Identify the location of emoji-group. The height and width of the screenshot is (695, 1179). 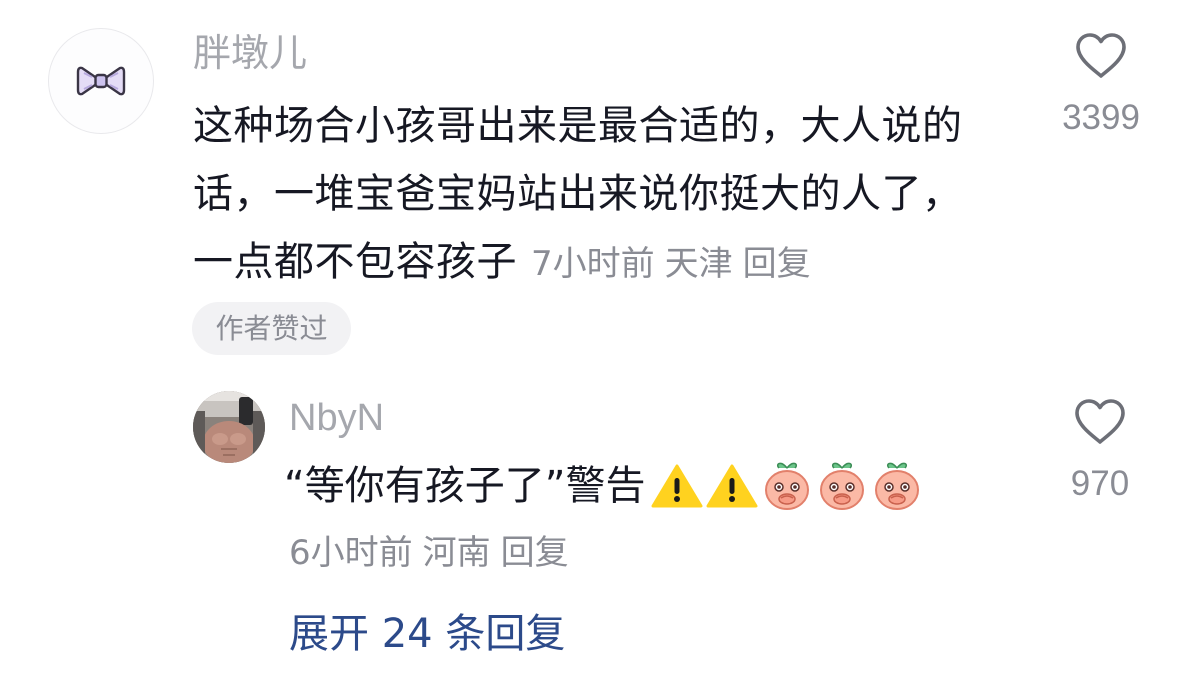
(788, 486).